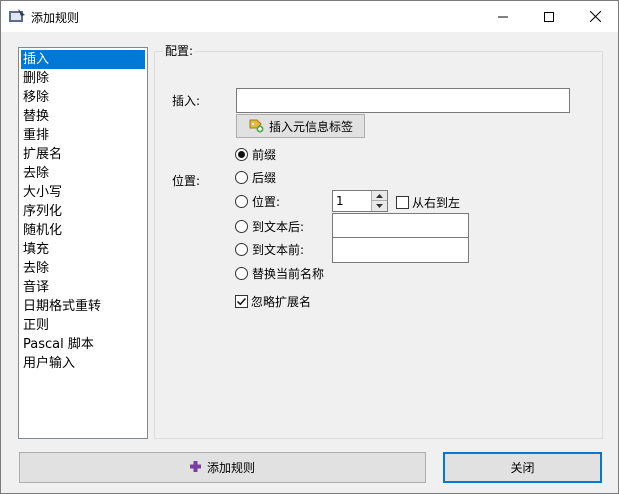 This screenshot has height=494, width=619. I want to click on maximize-button, so click(549, 16).